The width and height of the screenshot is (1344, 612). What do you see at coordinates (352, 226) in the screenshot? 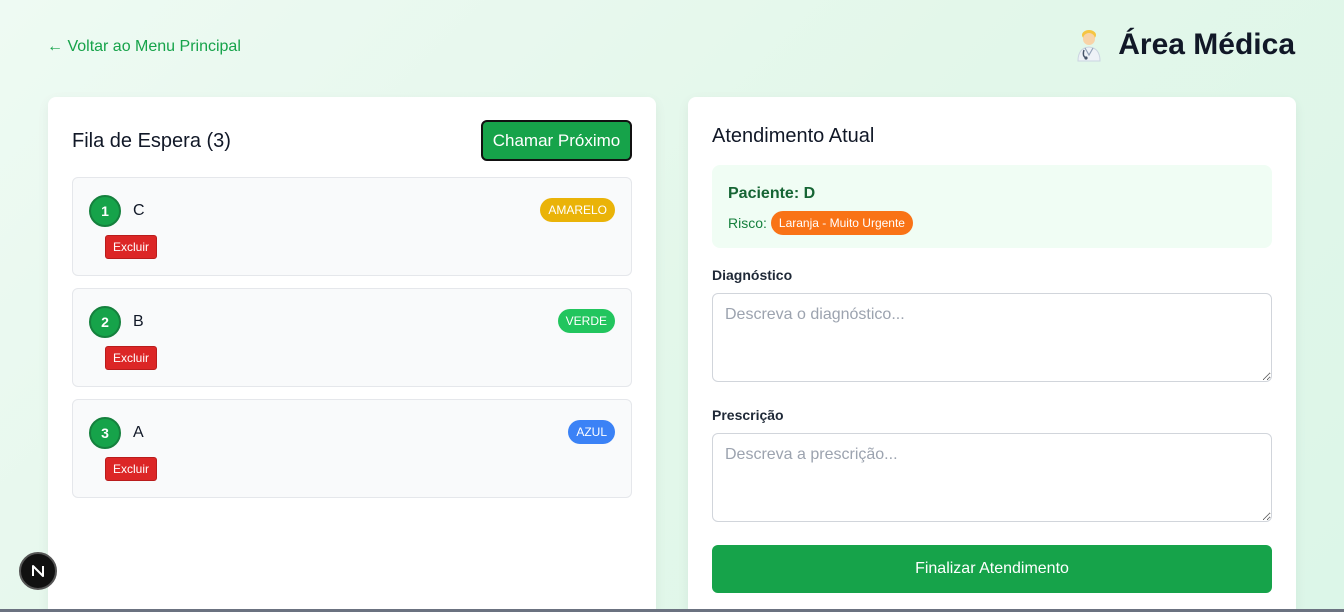
I see `queue-item: 1 C AMARELO Excluir` at bounding box center [352, 226].